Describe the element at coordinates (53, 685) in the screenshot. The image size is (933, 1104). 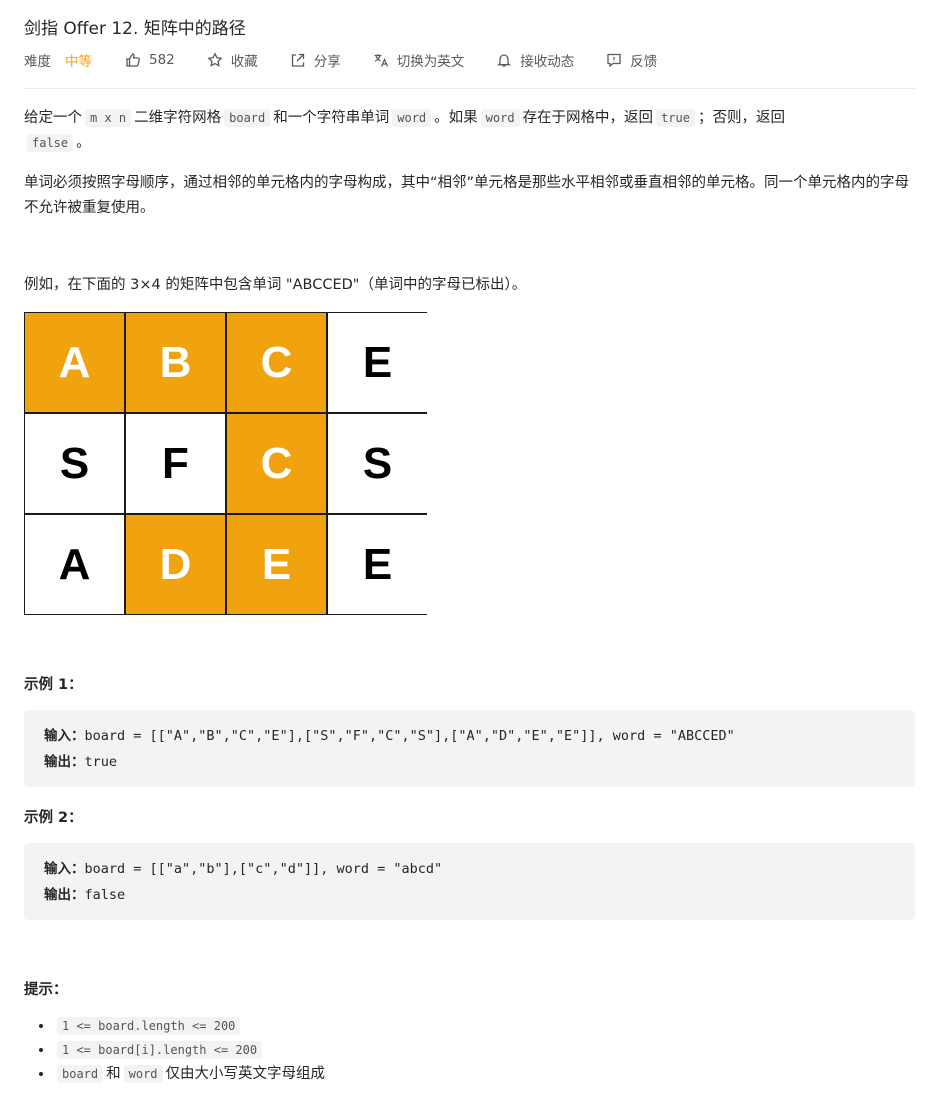
I see `example-1-title: 示例 1：` at that location.